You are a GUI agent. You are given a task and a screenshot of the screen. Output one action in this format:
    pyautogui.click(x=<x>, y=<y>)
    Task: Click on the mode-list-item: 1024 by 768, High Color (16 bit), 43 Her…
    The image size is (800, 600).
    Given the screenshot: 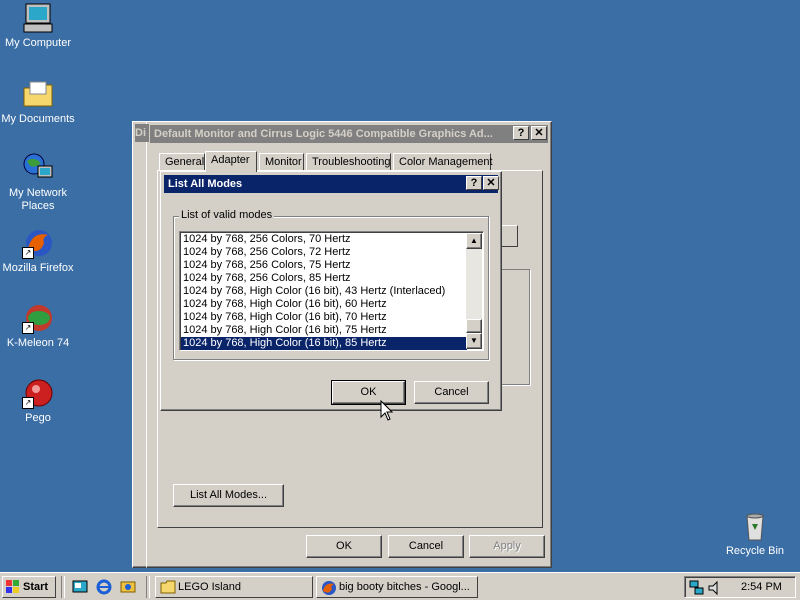 What is the action you would take?
    pyautogui.click(x=324, y=291)
    